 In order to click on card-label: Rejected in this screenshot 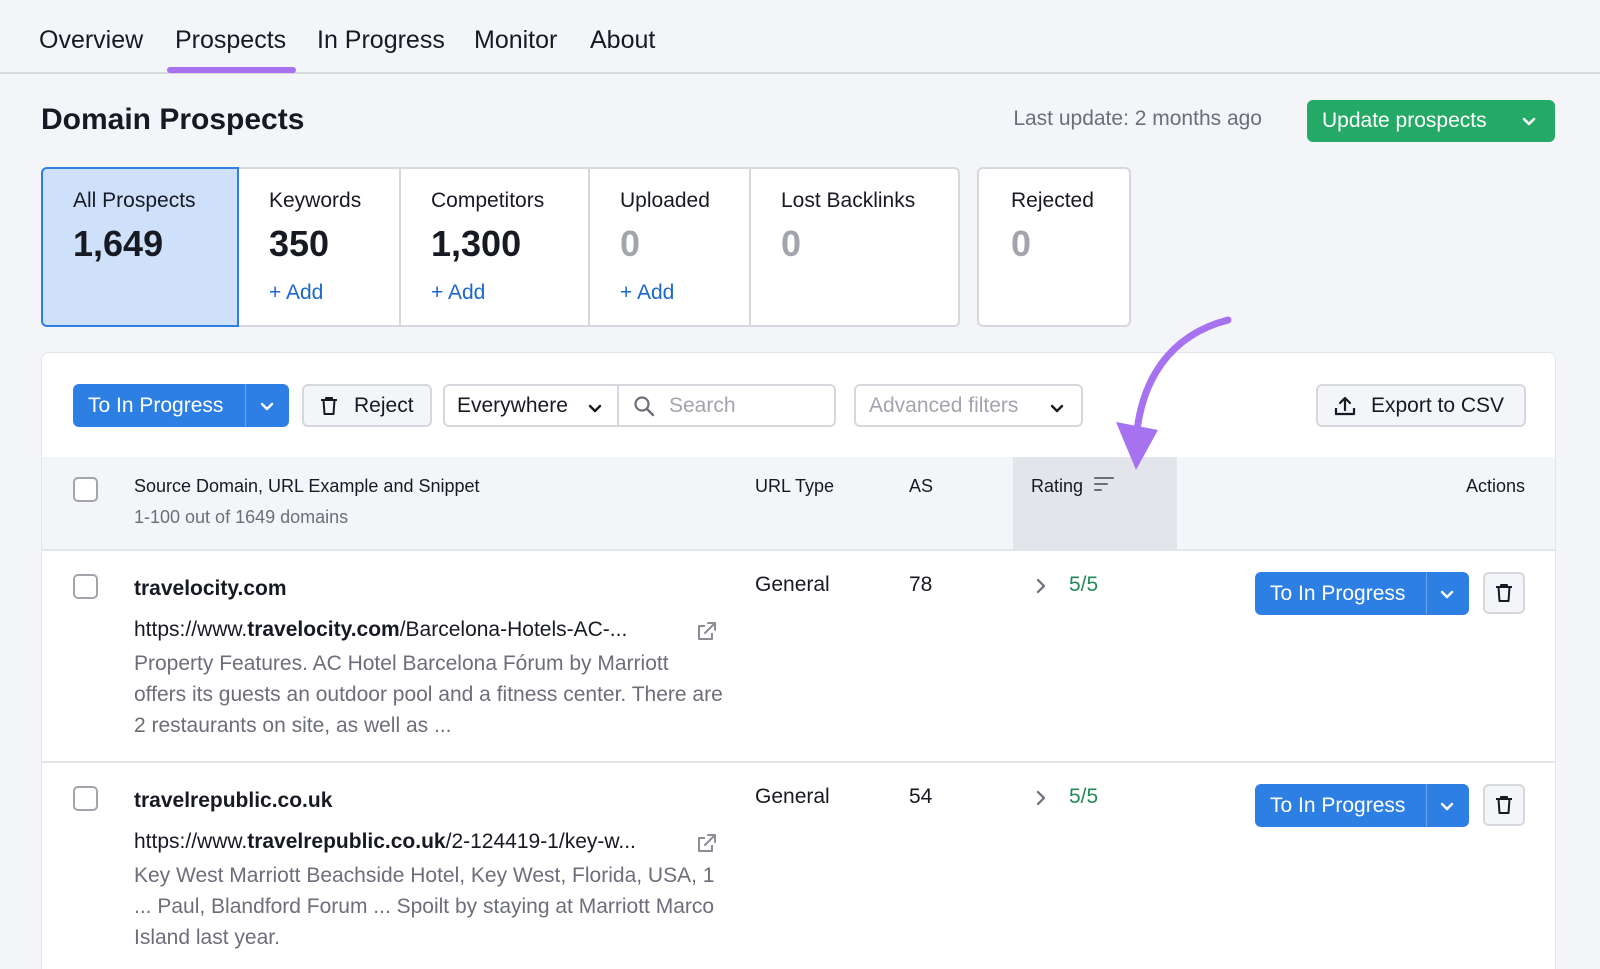, I will do `click(1052, 200)`.